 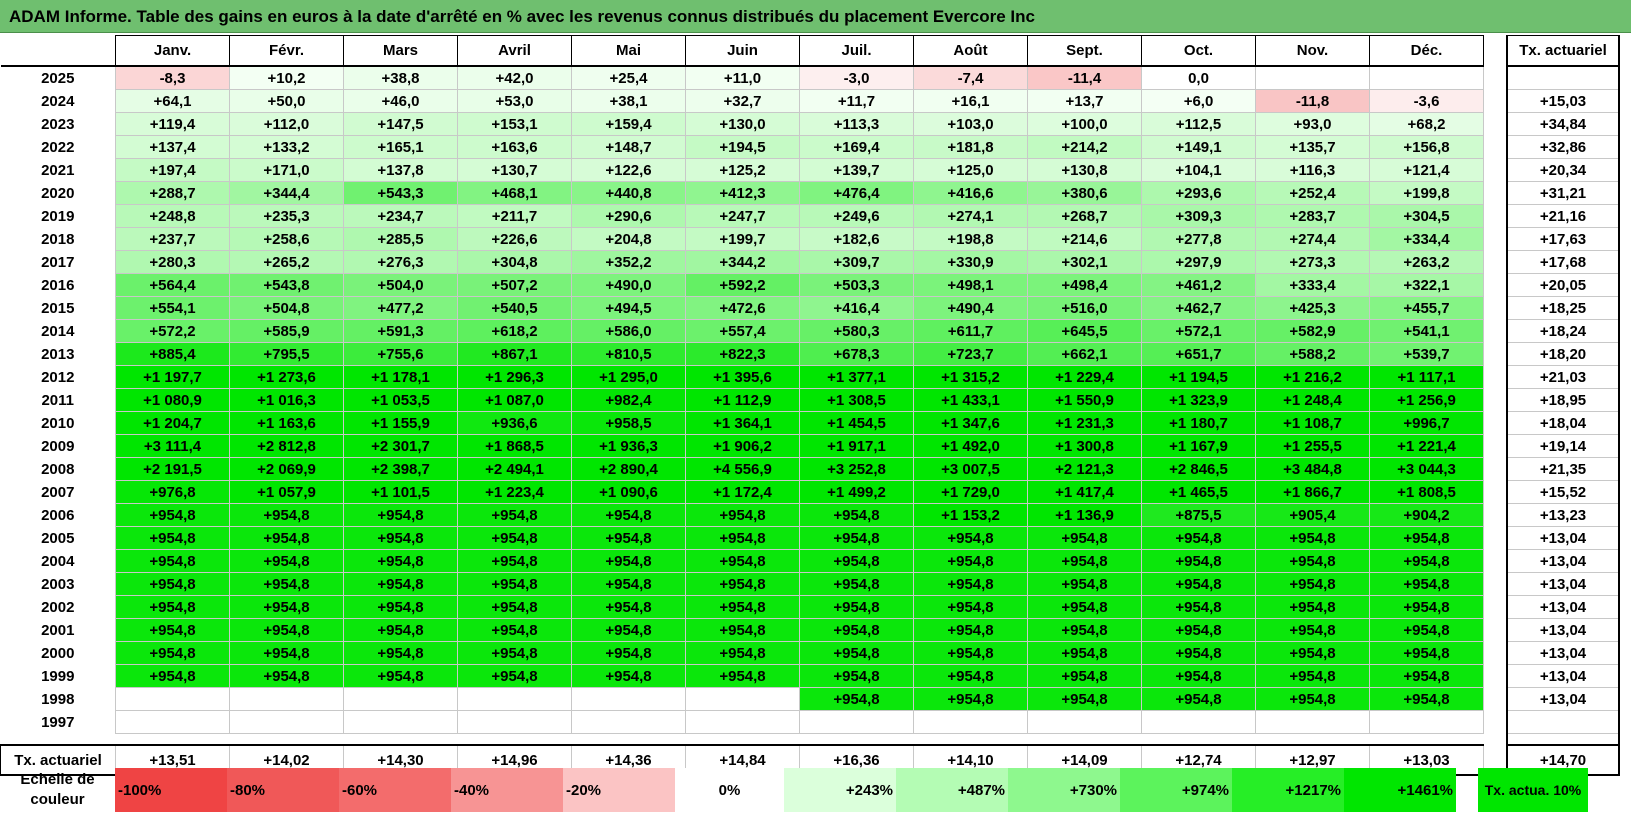 What do you see at coordinates (970, 51) in the screenshot?
I see `month-header: Août` at bounding box center [970, 51].